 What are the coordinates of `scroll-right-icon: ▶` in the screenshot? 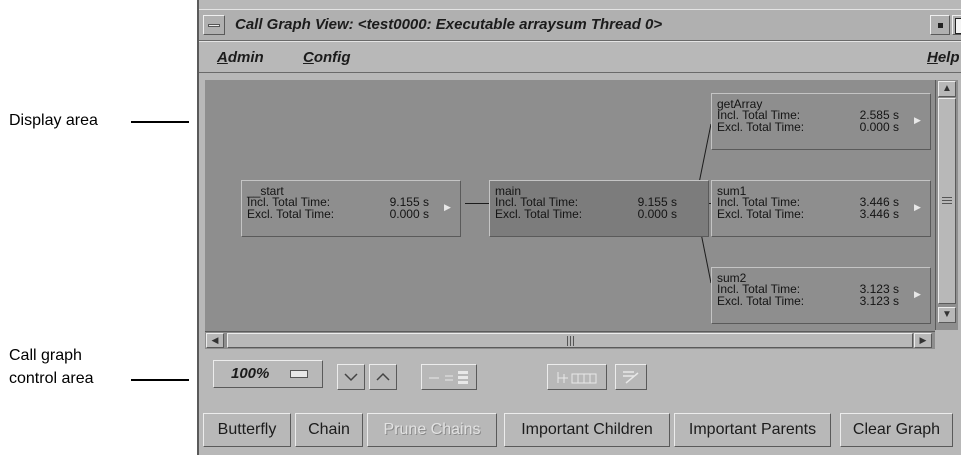 It's located at (923, 340).